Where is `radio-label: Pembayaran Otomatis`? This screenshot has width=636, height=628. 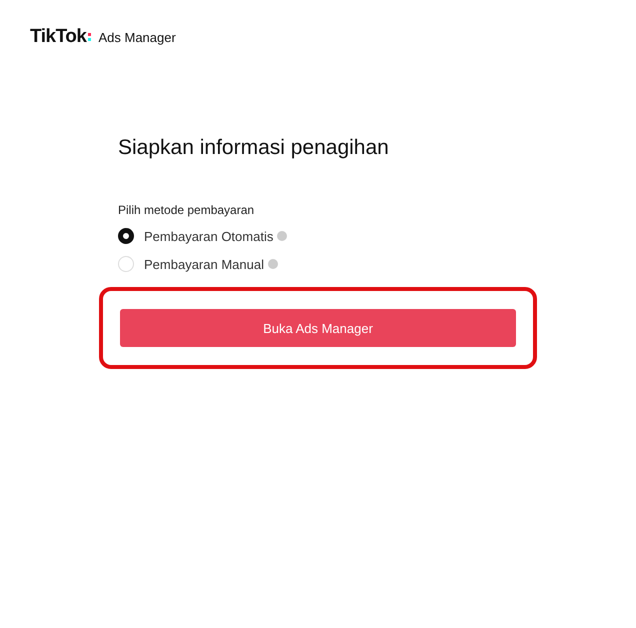 radio-label: Pembayaran Otomatis is located at coordinates (209, 236).